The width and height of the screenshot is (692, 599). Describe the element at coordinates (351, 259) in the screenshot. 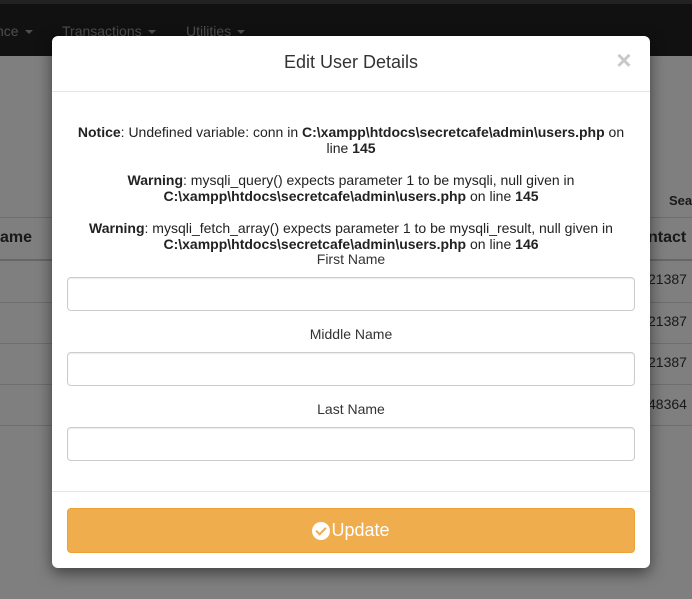

I see `first-name-label: First Name` at that location.